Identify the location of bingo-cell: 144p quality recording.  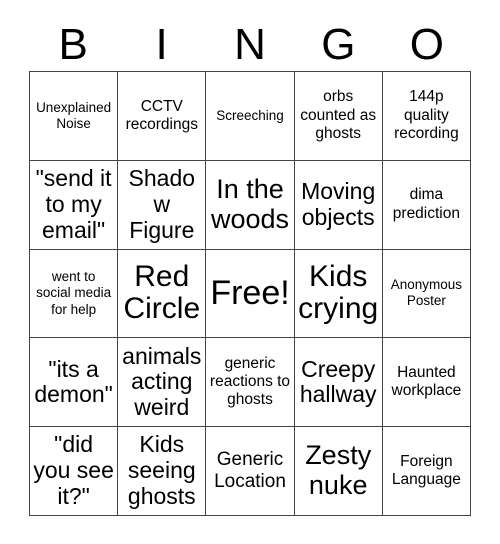
(426, 116).